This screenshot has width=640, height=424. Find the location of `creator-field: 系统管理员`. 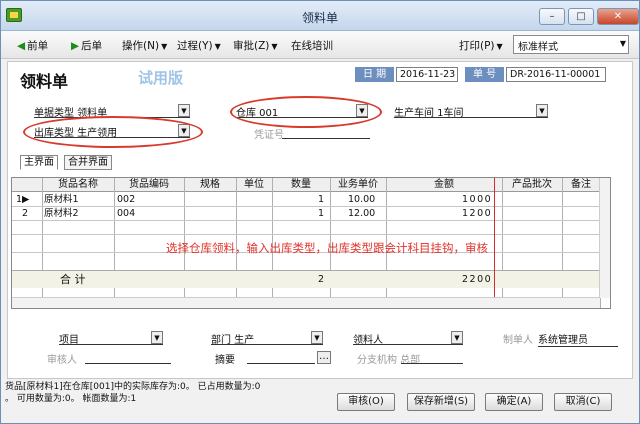

creator-field: 系统管理员 is located at coordinates (578, 339).